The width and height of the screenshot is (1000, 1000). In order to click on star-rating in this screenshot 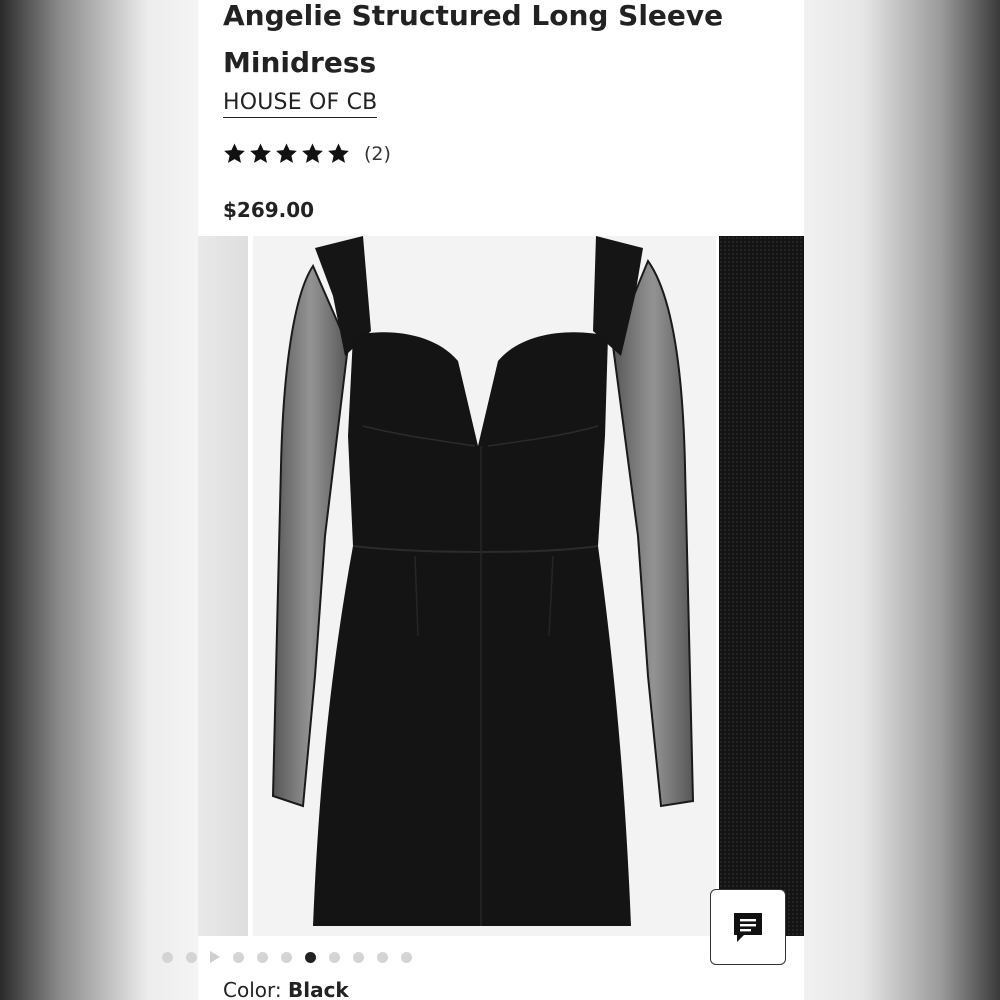, I will do `click(286, 153)`.